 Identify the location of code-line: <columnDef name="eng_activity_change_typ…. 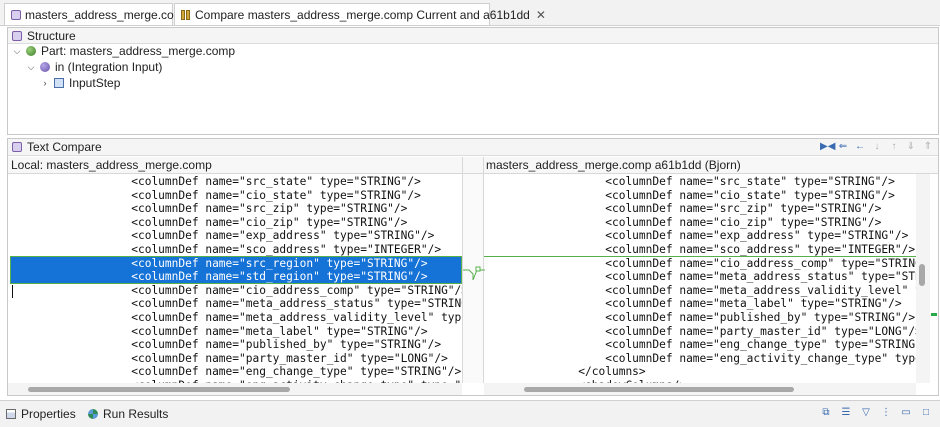
(700, 359).